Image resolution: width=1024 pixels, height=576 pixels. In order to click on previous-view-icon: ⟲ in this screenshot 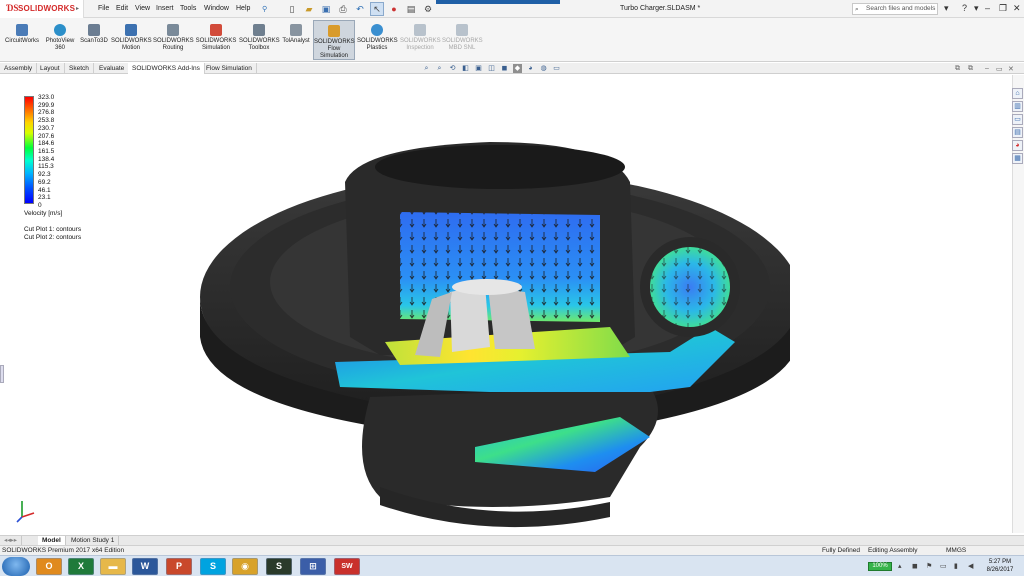, I will do `click(452, 68)`.